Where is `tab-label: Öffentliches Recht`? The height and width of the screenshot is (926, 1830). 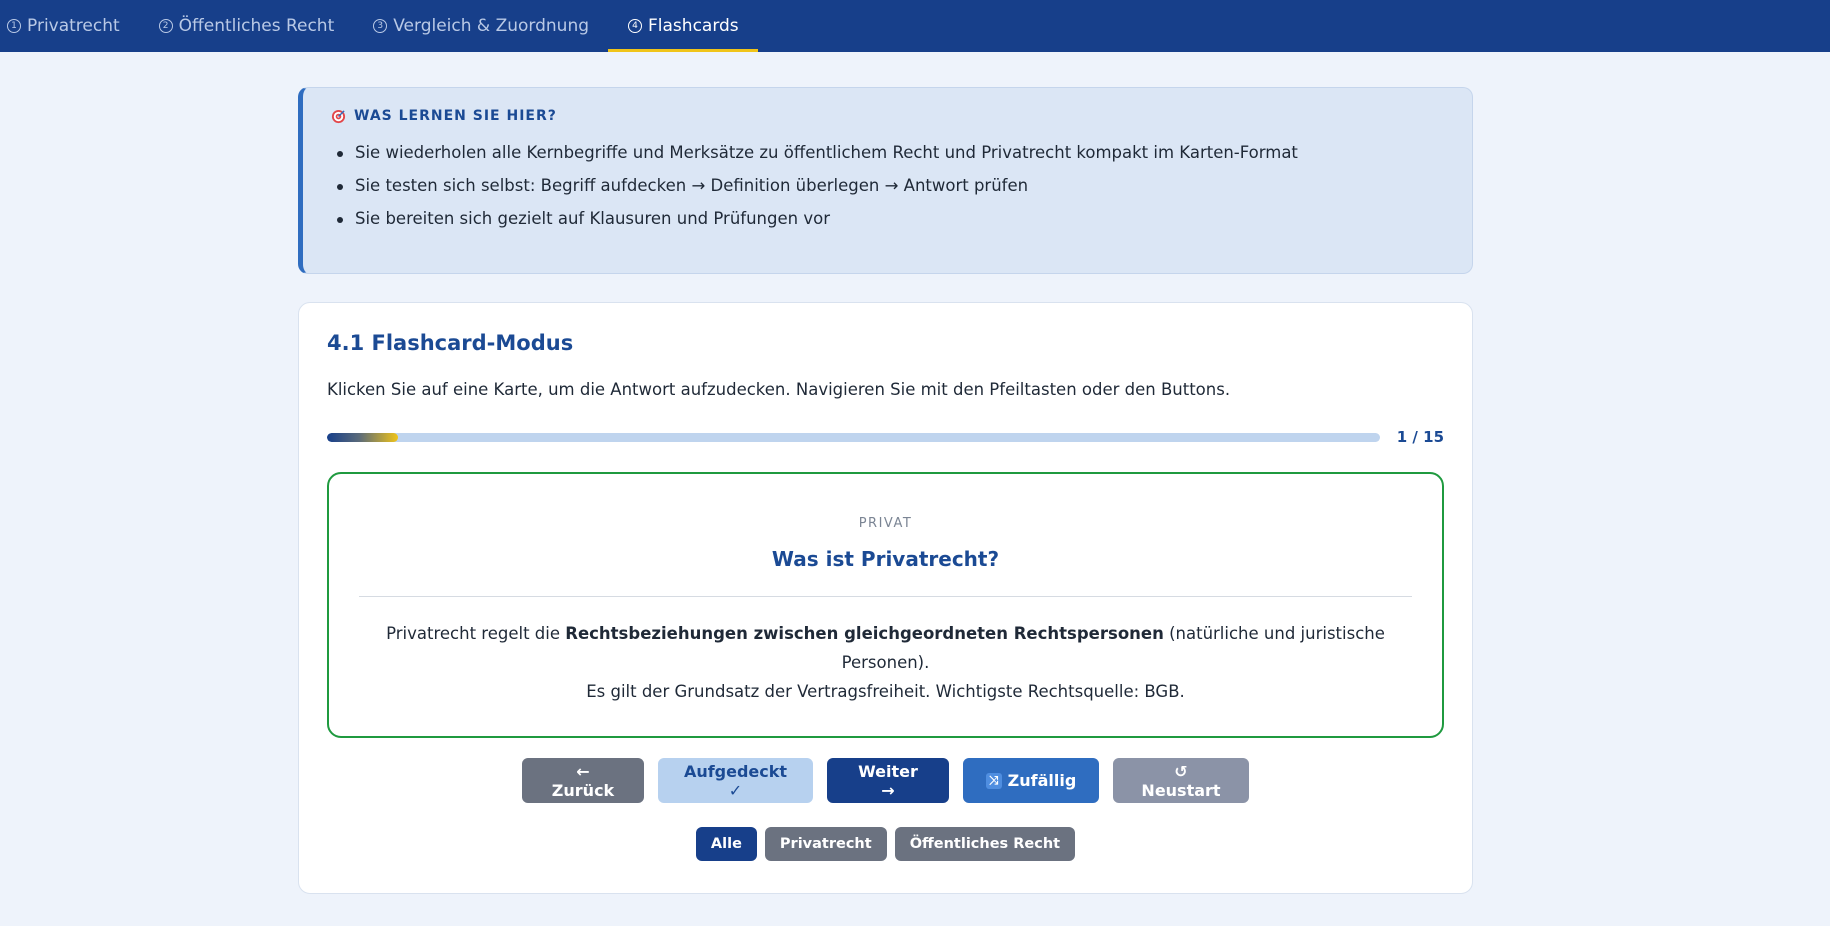
tab-label: Öffentliches Recht is located at coordinates (256, 26).